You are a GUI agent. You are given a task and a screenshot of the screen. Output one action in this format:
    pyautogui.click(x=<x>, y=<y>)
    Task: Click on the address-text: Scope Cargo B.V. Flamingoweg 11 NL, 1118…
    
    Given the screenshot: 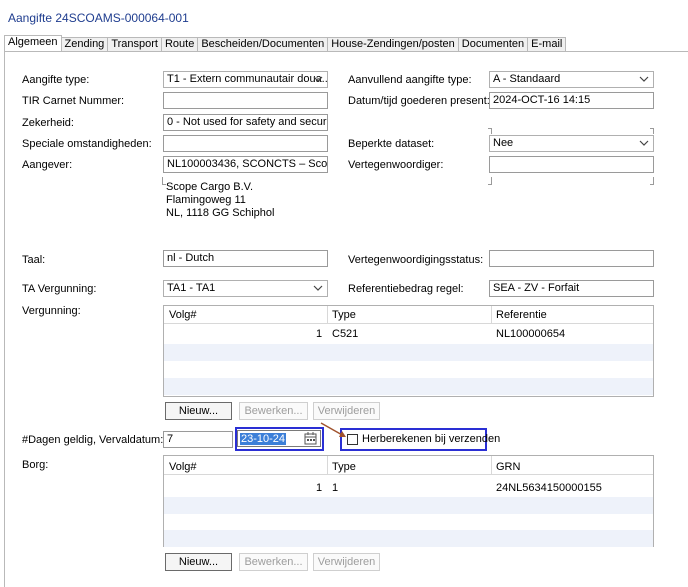 What is the action you would take?
    pyautogui.click(x=220, y=200)
    